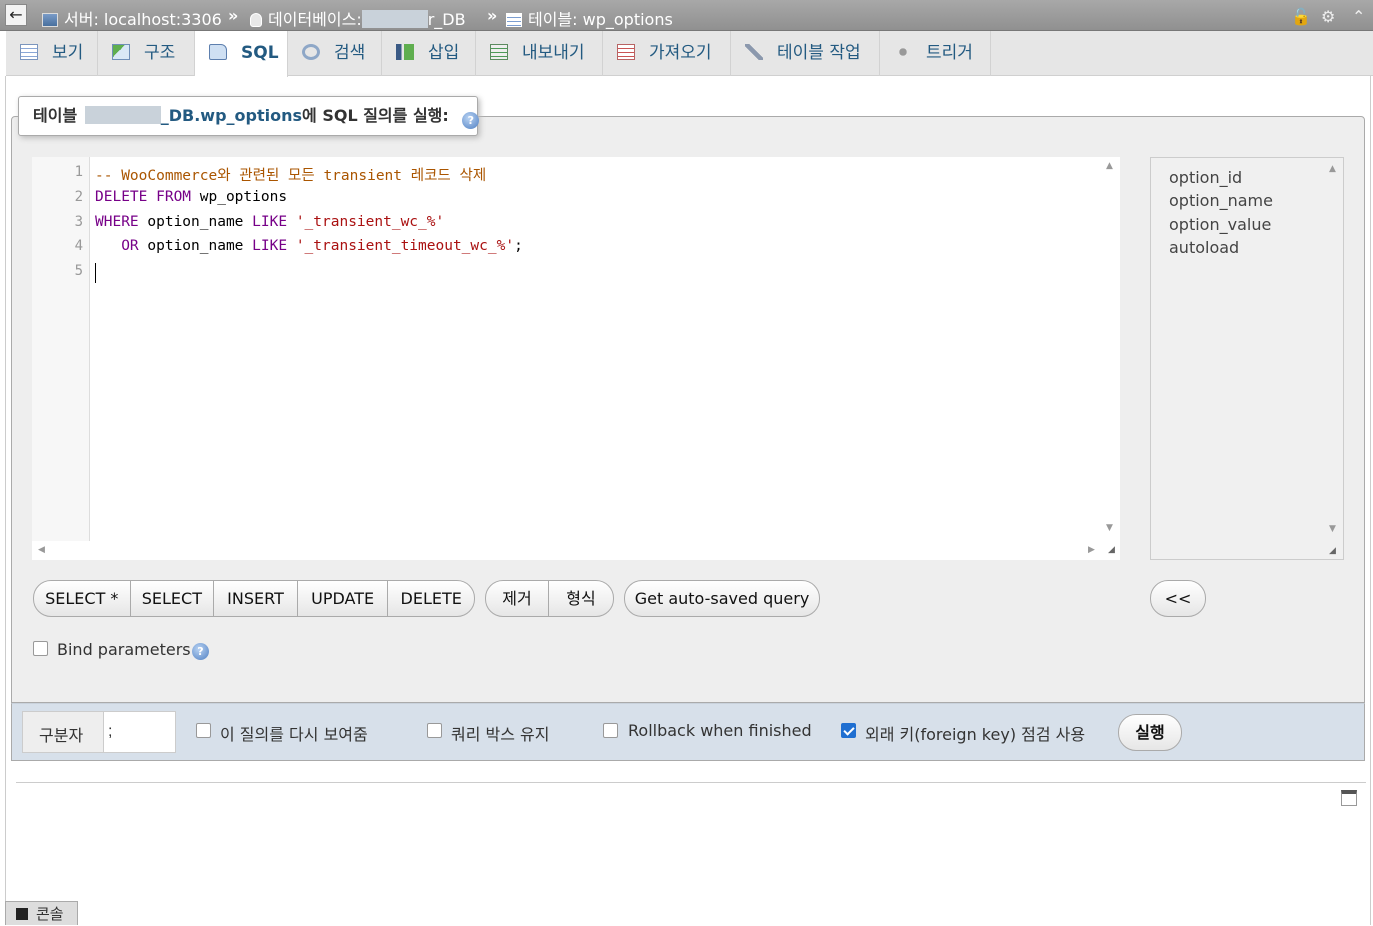  What do you see at coordinates (576, 550) in the screenshot?
I see `editor-horizontal-scrollbar: ◀ ▶ ◢` at bounding box center [576, 550].